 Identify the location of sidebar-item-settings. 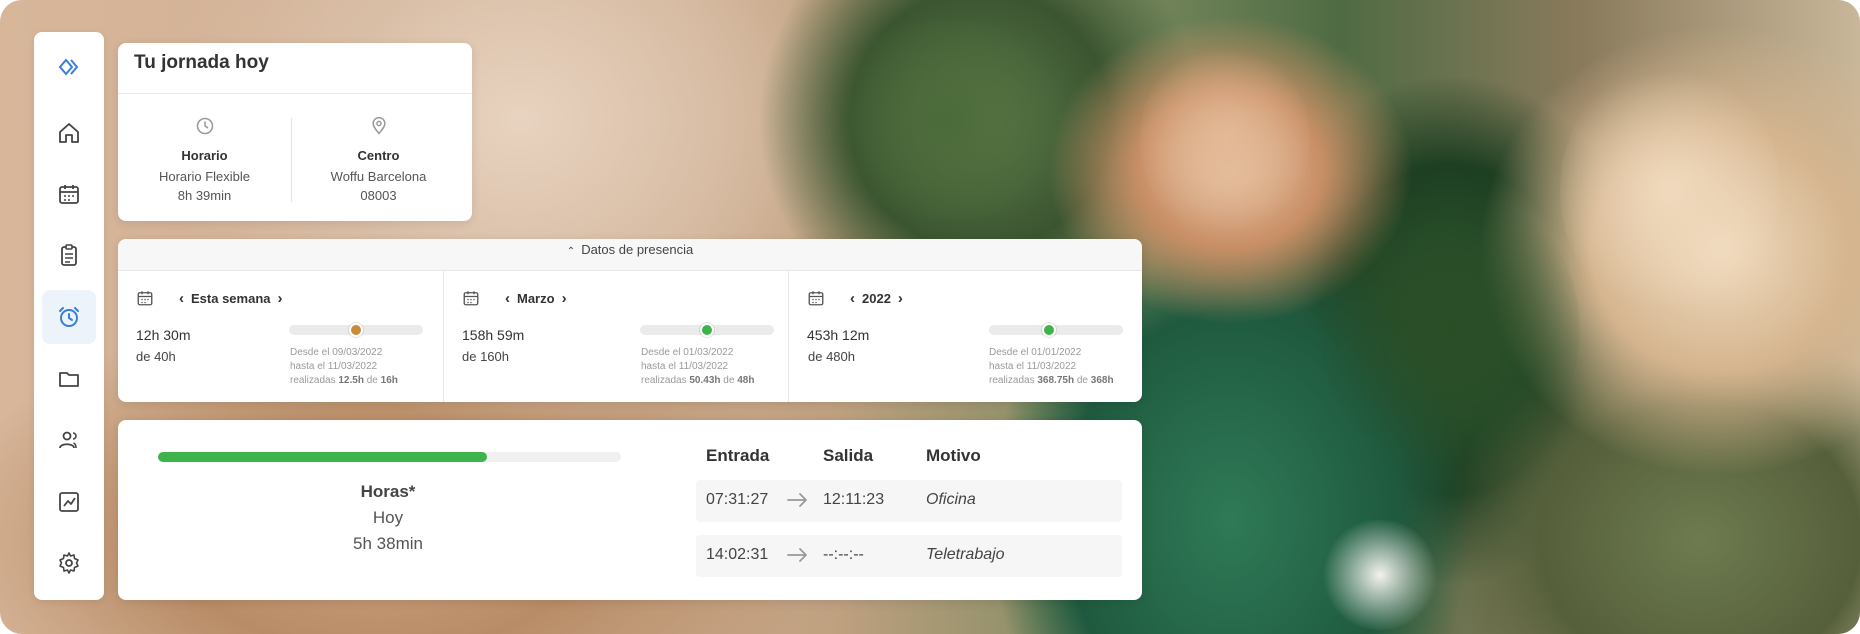
(69, 563).